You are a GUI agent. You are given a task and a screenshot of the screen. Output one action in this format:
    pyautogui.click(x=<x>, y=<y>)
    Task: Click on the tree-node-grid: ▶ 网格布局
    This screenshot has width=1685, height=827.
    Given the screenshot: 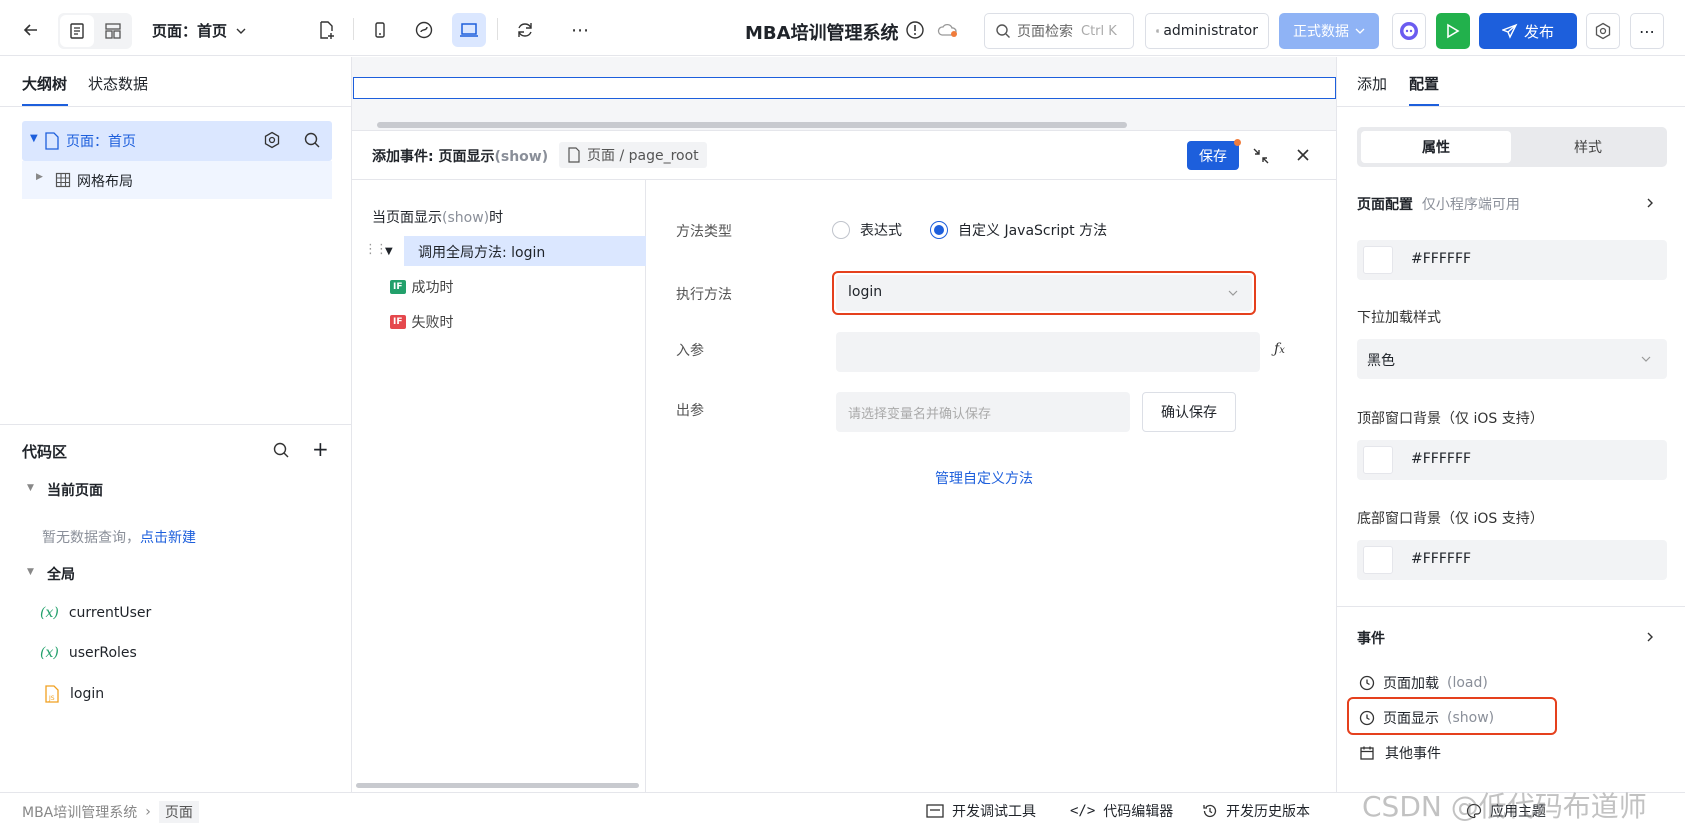 What is the action you would take?
    pyautogui.click(x=177, y=180)
    